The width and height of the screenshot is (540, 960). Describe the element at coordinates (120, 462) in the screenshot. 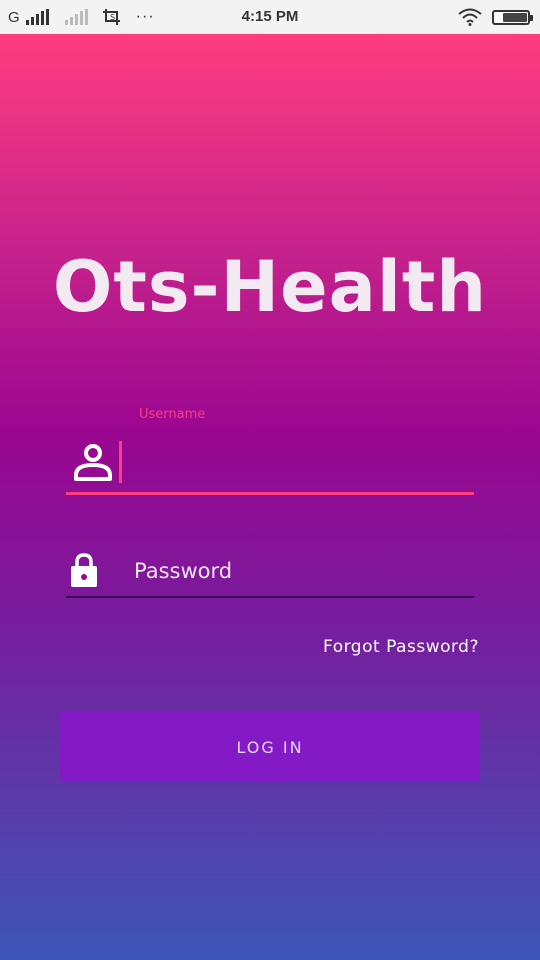

I see `text-cursor` at that location.